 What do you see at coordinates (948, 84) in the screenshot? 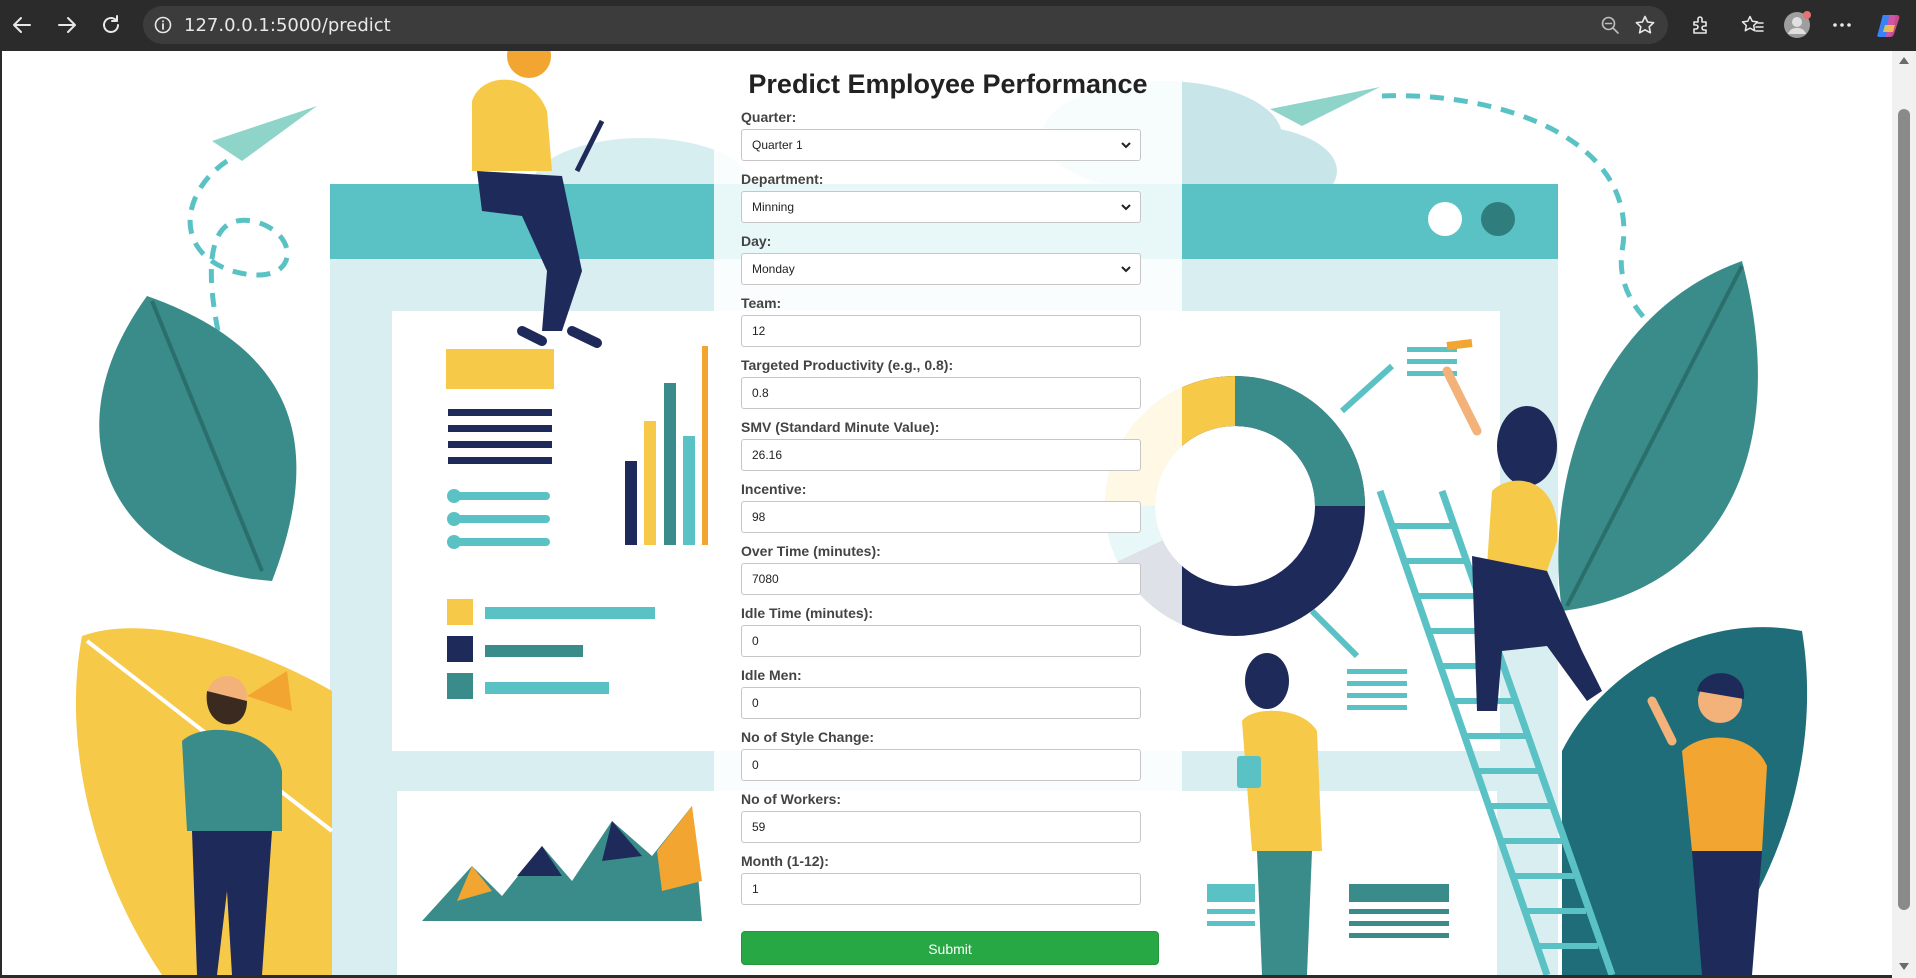
I see `page-title: Predict Employee Performance` at bounding box center [948, 84].